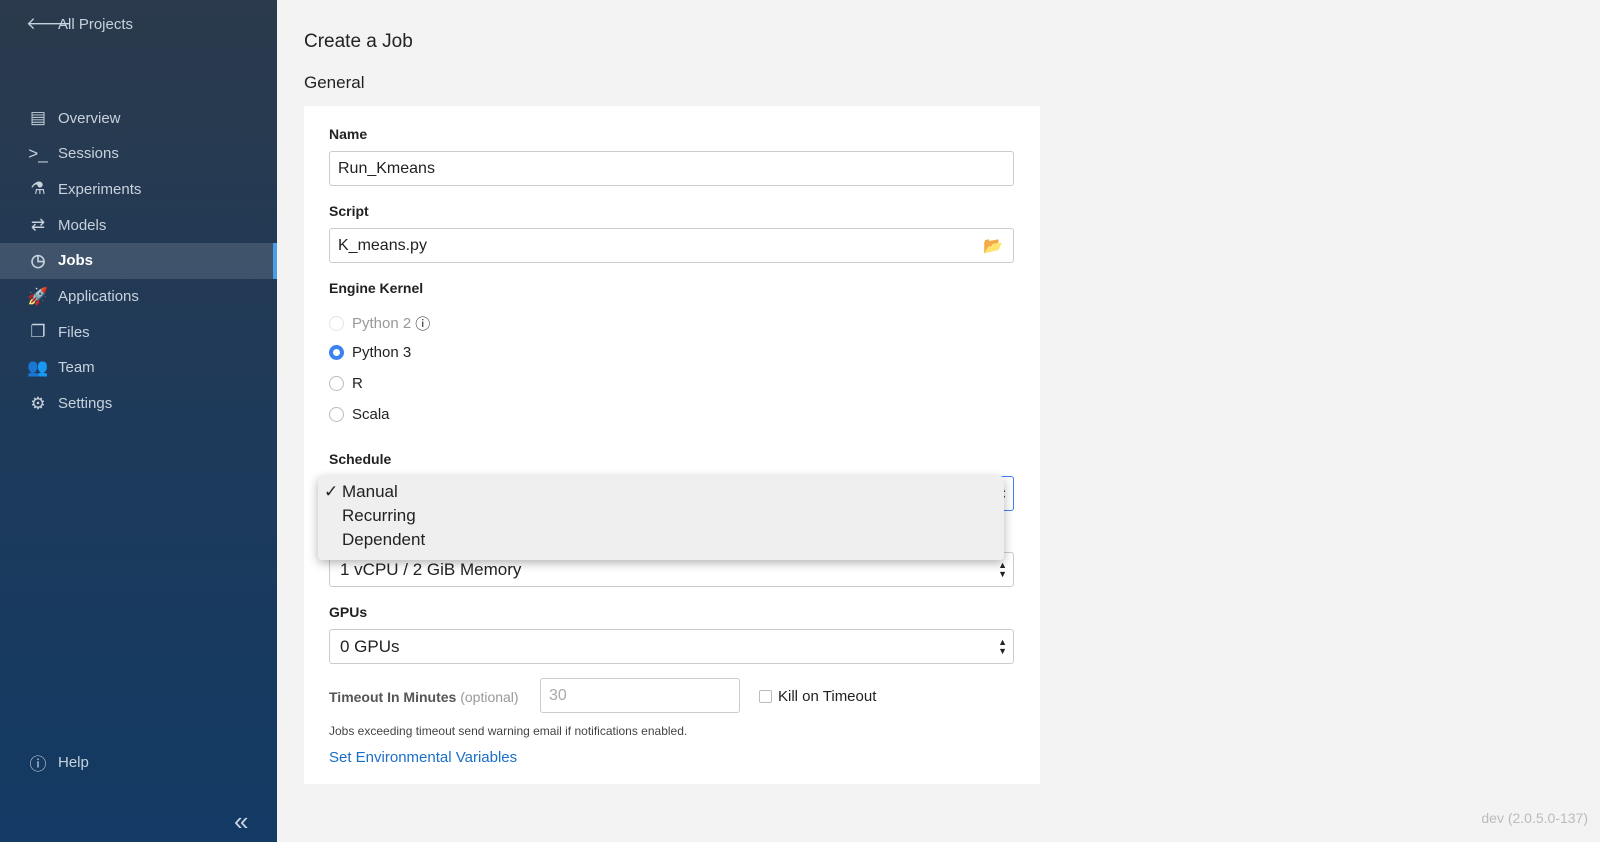 The width and height of the screenshot is (1600, 842). Describe the element at coordinates (88, 154) in the screenshot. I see `sidebar-item-label: Sessions` at that location.